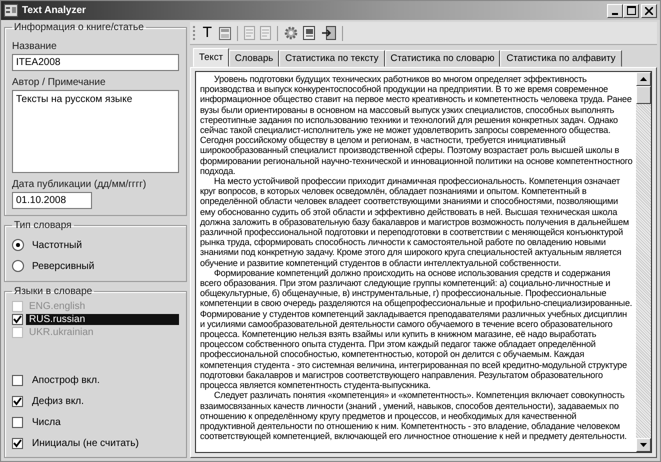 Image resolution: width=661 pixels, height=462 pixels. I want to click on tab: Статистика по словарю, so click(442, 58).